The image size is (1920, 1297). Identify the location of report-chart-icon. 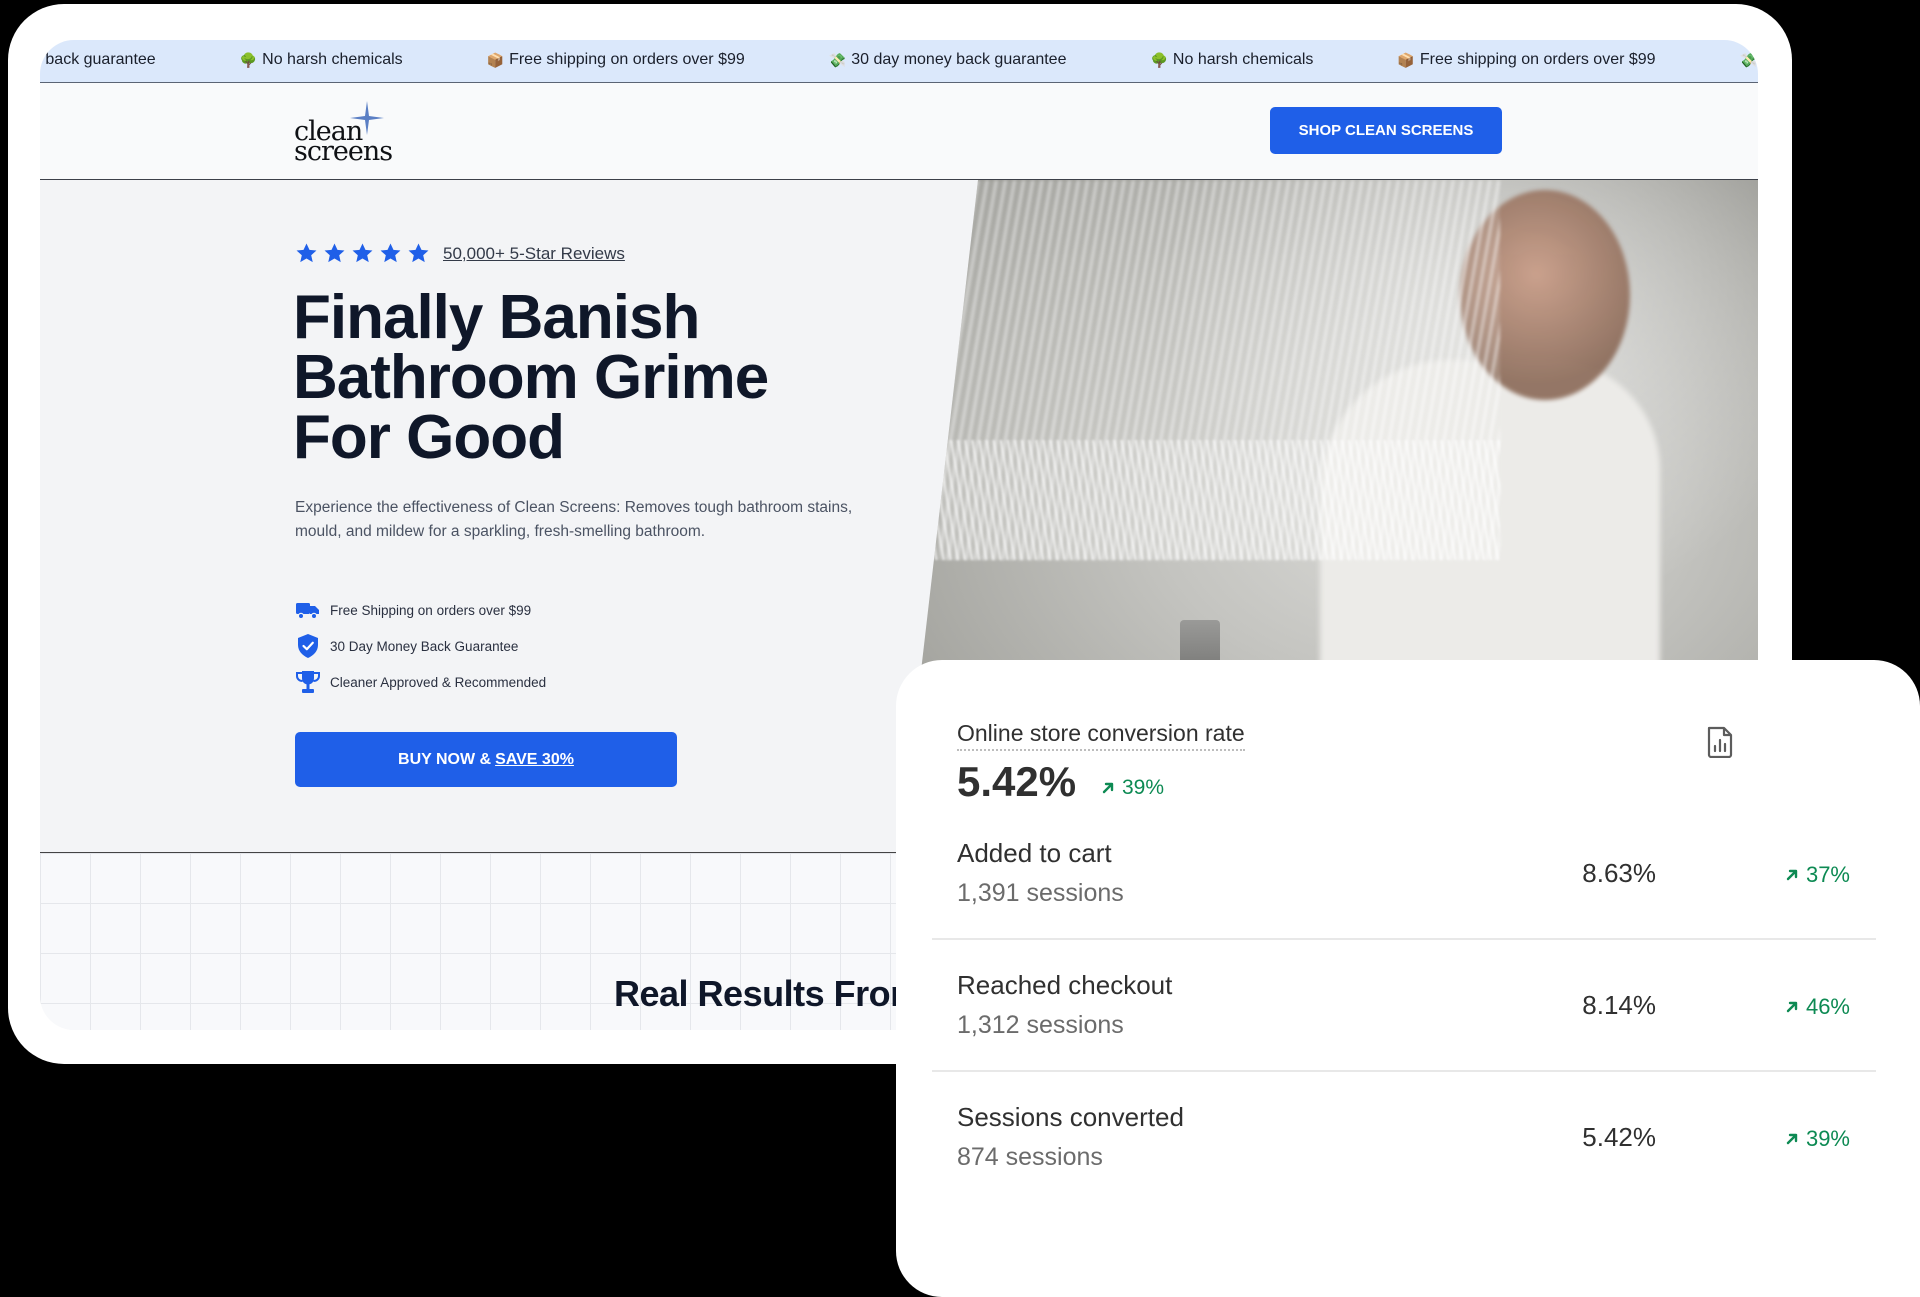
(1720, 742).